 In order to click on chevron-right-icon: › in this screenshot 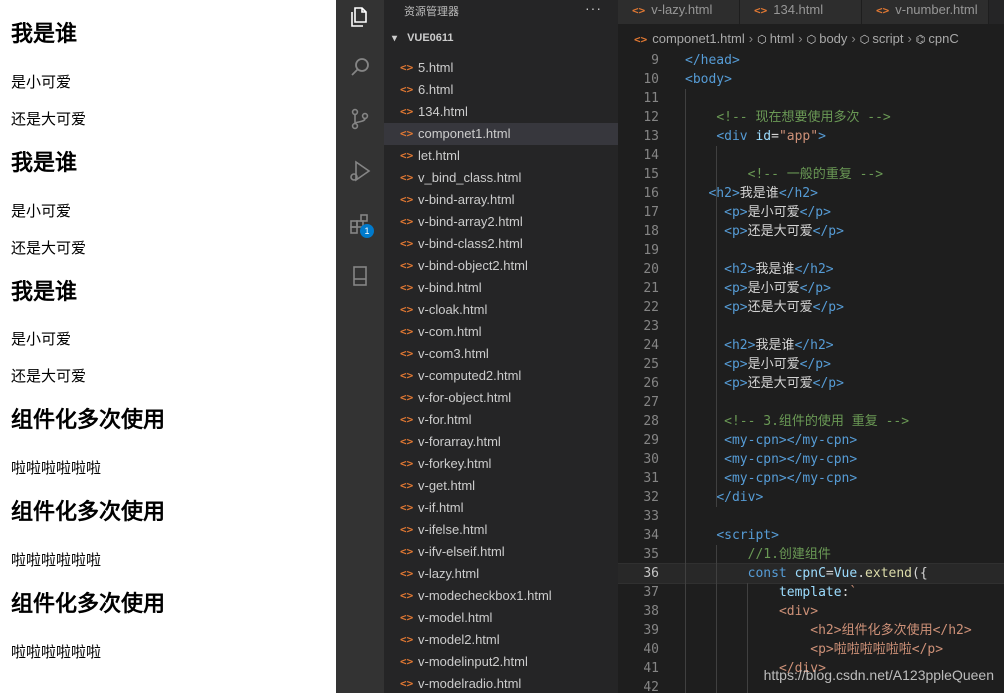, I will do `click(800, 38)`.